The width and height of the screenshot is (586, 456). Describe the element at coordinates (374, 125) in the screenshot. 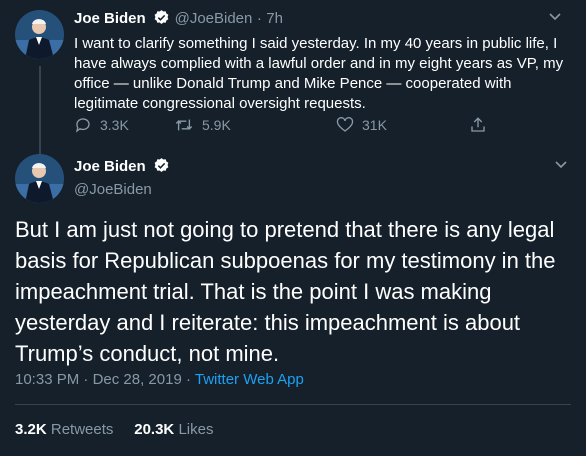

I see `like-count: 31K` at that location.